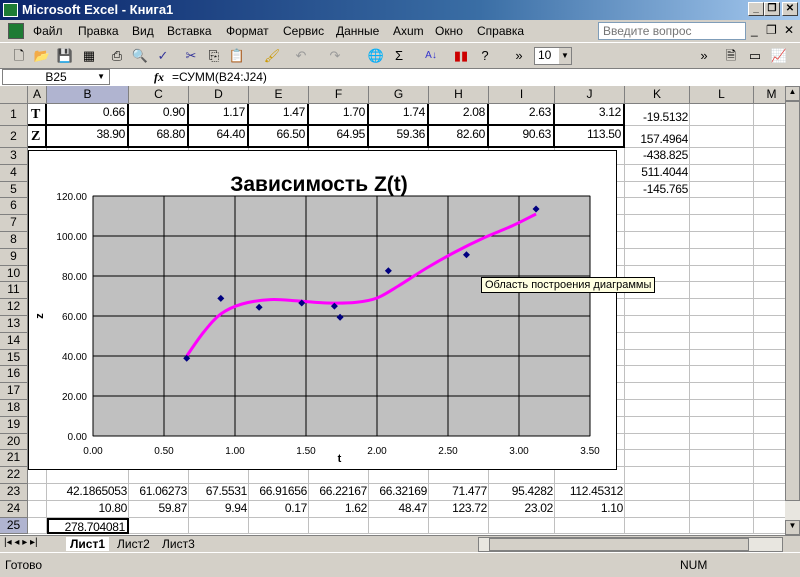 The width and height of the screenshot is (800, 577). Describe the element at coordinates (657, 115) in the screenshot. I see `k-cell: -19.5132` at that location.